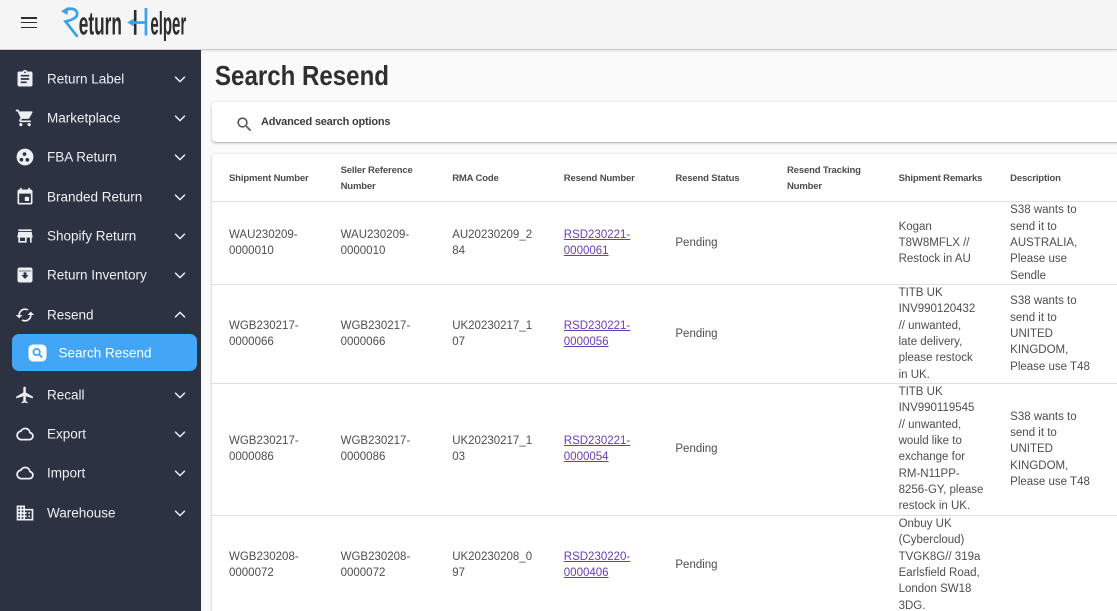 Image resolution: width=1117 pixels, height=611 pixels. I want to click on svg-text: eturn, so click(100, 24).